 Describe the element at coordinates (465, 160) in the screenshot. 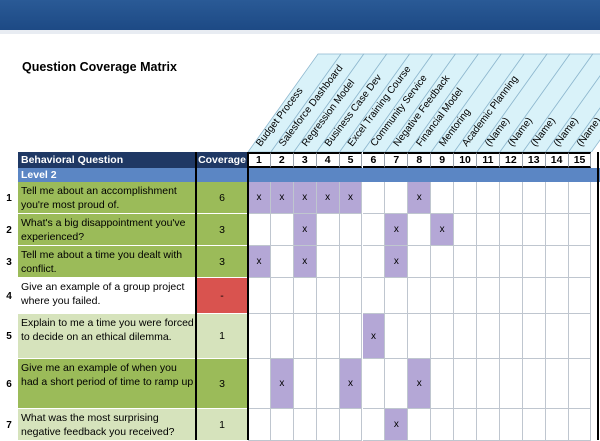

I see `project-number-header: 10` at that location.